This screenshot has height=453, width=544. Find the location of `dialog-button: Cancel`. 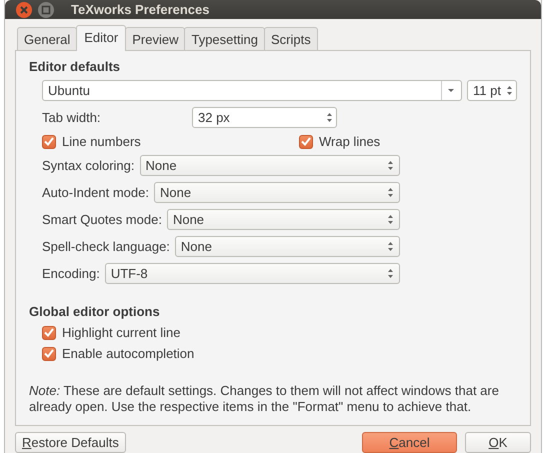

dialog-button: Cancel is located at coordinates (409, 442).